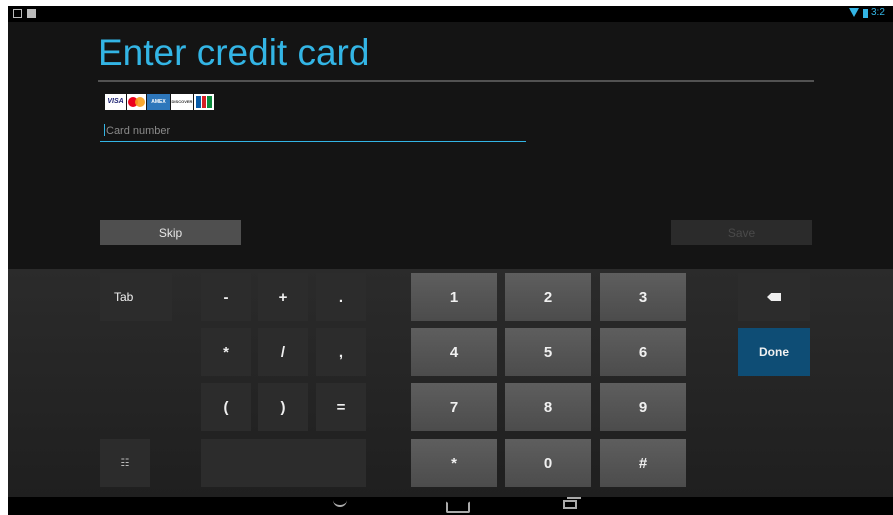  Describe the element at coordinates (283, 463) in the screenshot. I see `space-key` at that location.